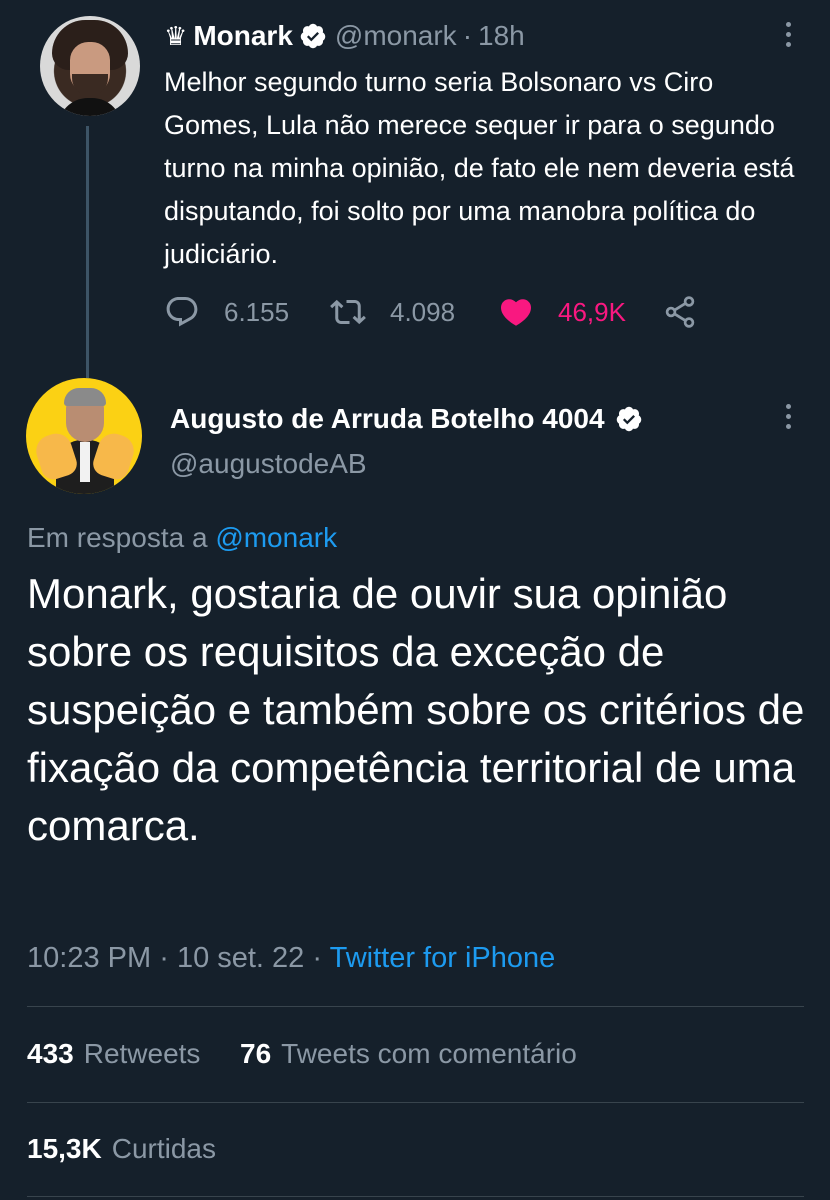  Describe the element at coordinates (89, 958) in the screenshot. I see `tweet-time: 10:23 PM` at that location.